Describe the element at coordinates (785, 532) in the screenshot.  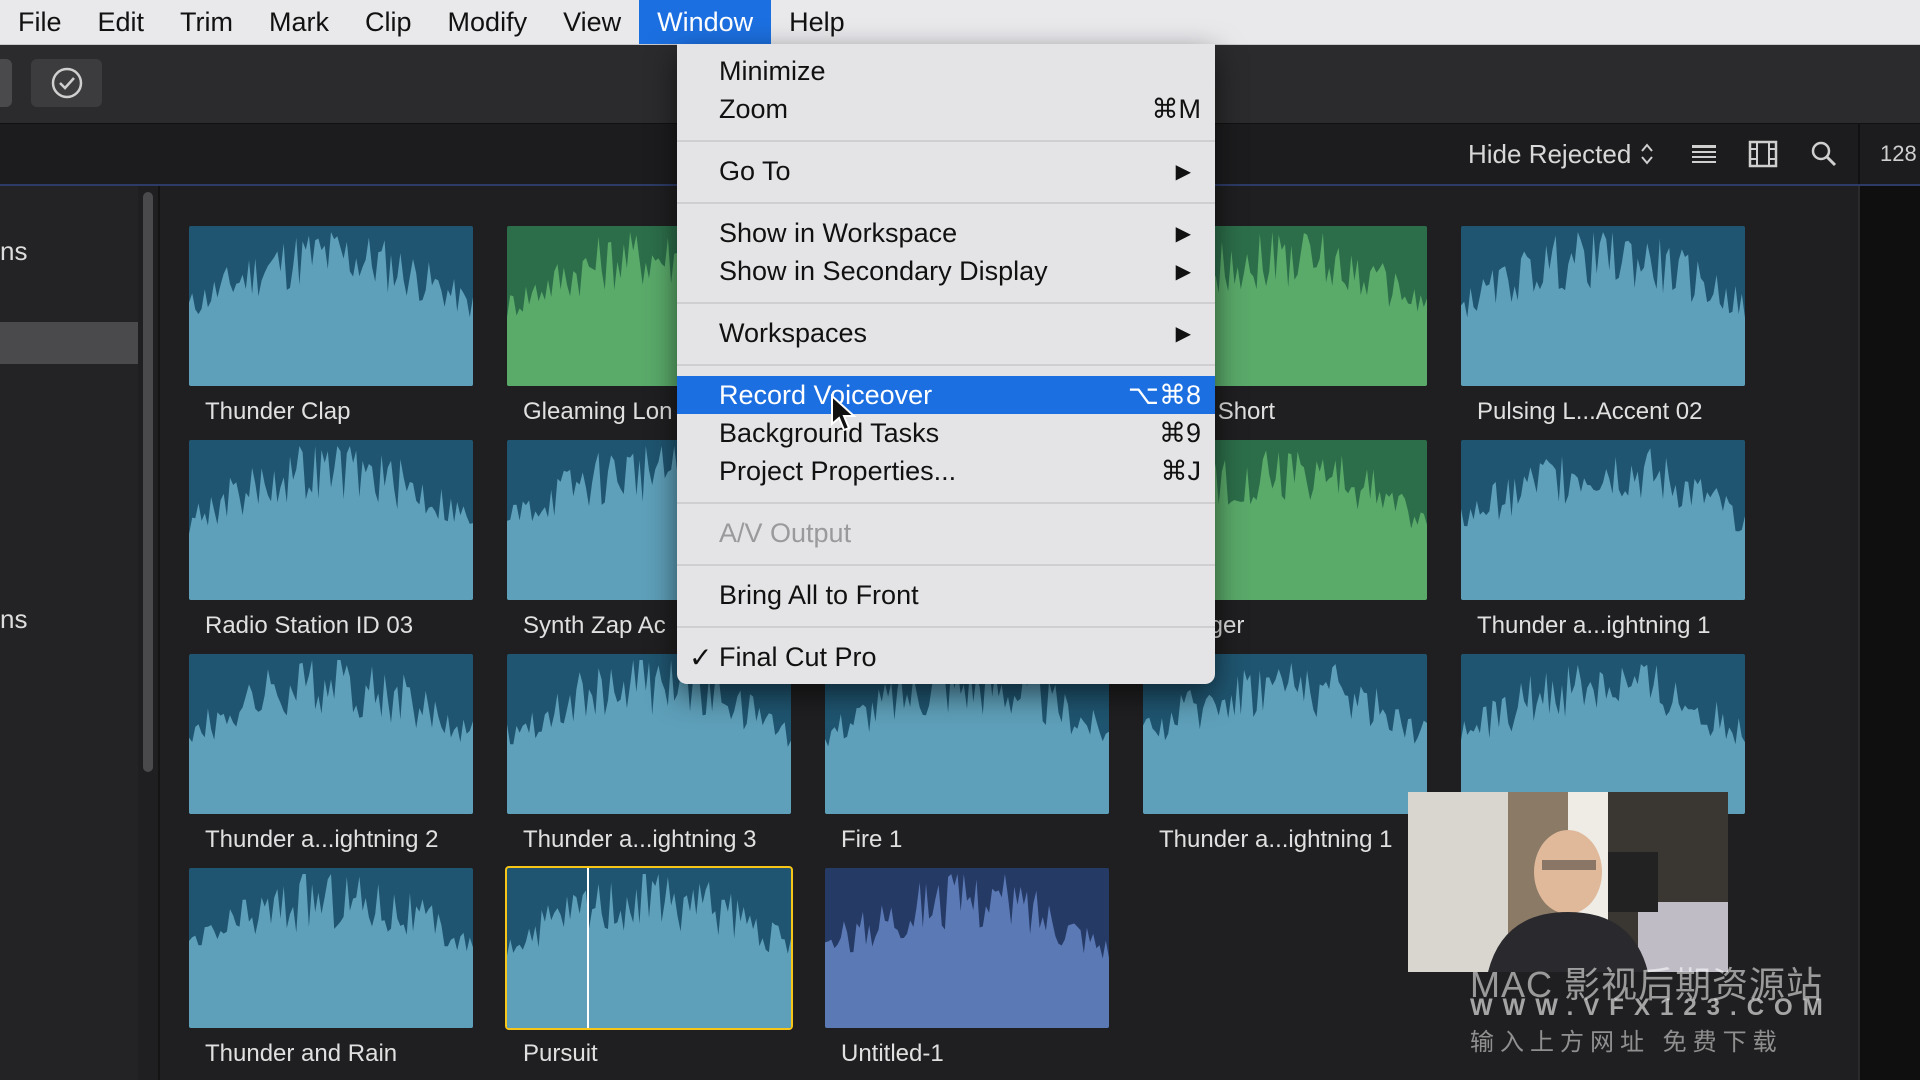
I see `menu-item-av-output: A/V Output` at that location.